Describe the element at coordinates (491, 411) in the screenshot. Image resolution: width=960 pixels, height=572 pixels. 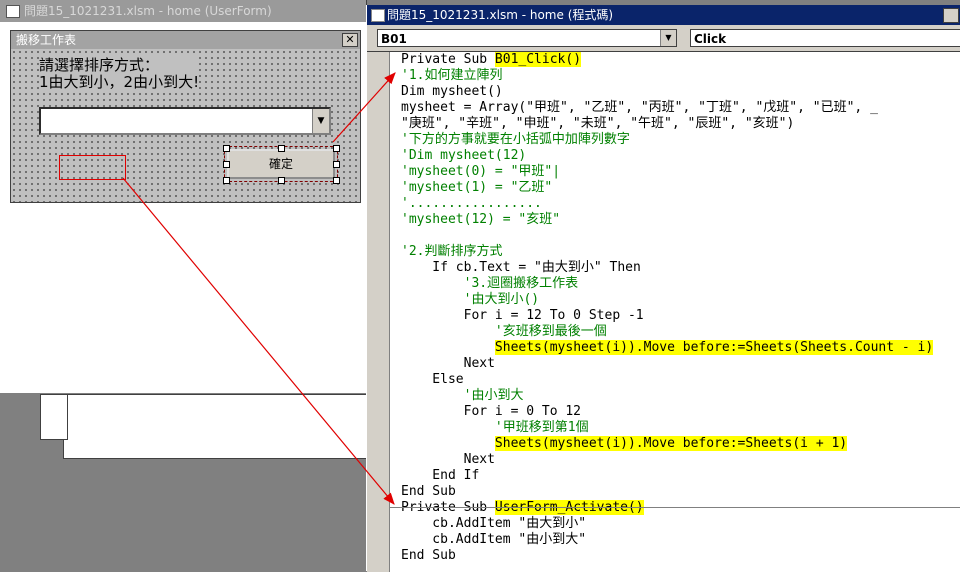
I see `code-token: For i = 0 To 12` at that location.